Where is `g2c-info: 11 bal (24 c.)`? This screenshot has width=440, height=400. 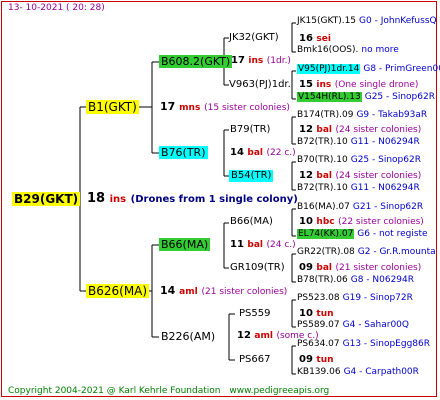
g2c-info: 11 bal (24 c.) is located at coordinates (263, 245).